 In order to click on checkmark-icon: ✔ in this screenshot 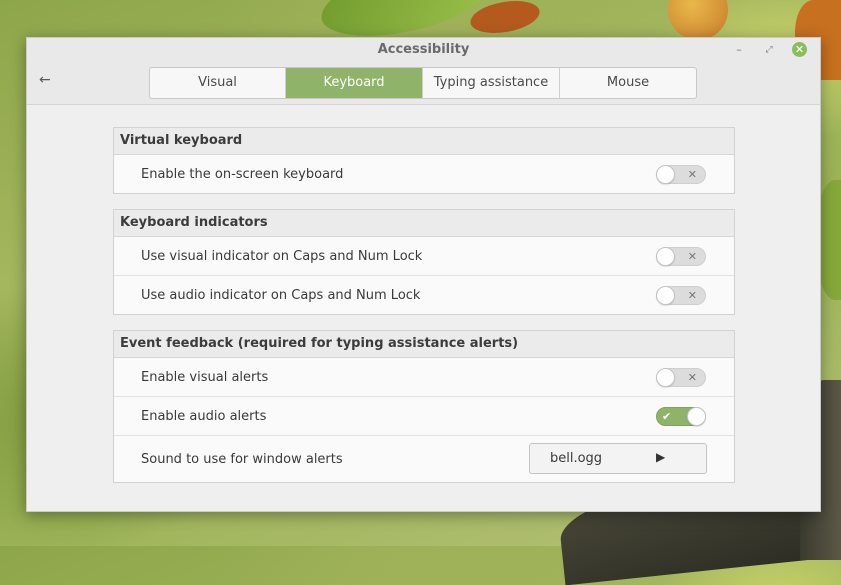, I will do `click(667, 416)`.